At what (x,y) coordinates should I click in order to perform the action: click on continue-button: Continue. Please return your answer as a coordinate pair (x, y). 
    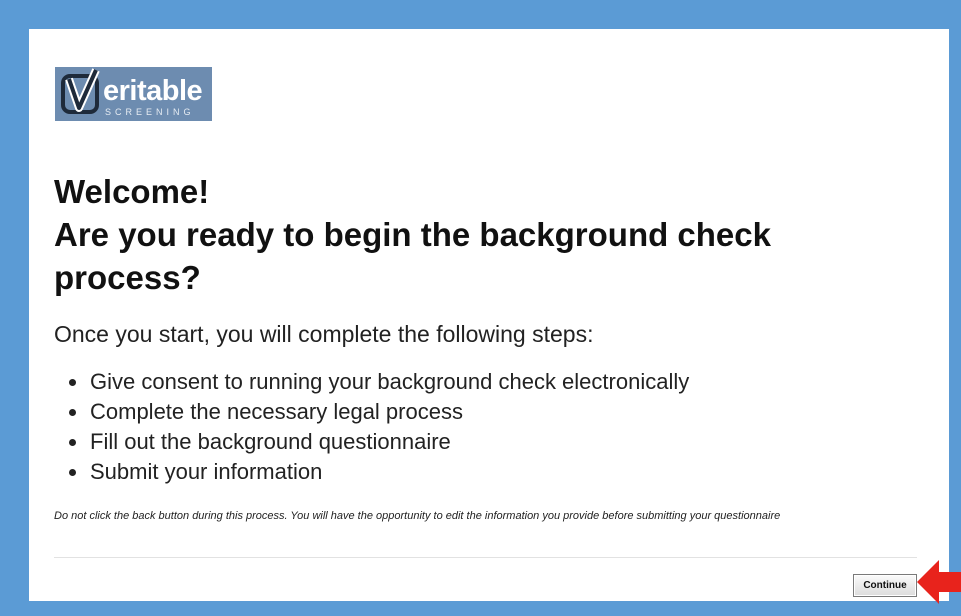
    Looking at the image, I should click on (885, 585).